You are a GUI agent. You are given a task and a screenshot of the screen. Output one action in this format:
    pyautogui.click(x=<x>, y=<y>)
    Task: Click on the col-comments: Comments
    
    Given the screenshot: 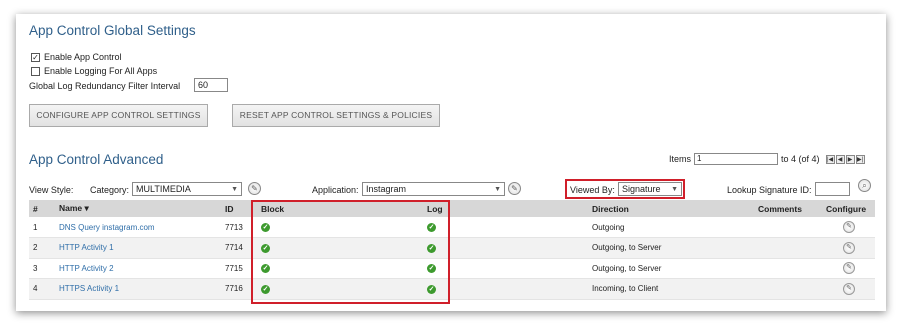 What is the action you would take?
    pyautogui.click(x=780, y=208)
    